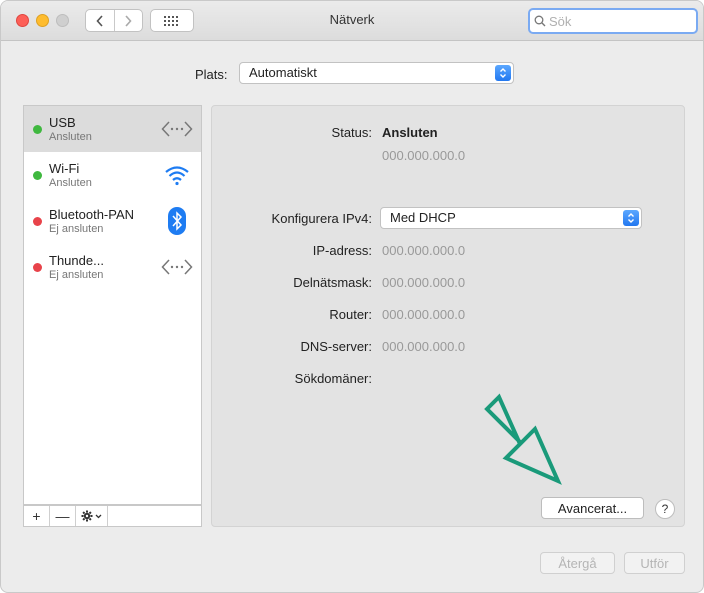  Describe the element at coordinates (577, 563) in the screenshot. I see `revert-button: Återgå` at that location.